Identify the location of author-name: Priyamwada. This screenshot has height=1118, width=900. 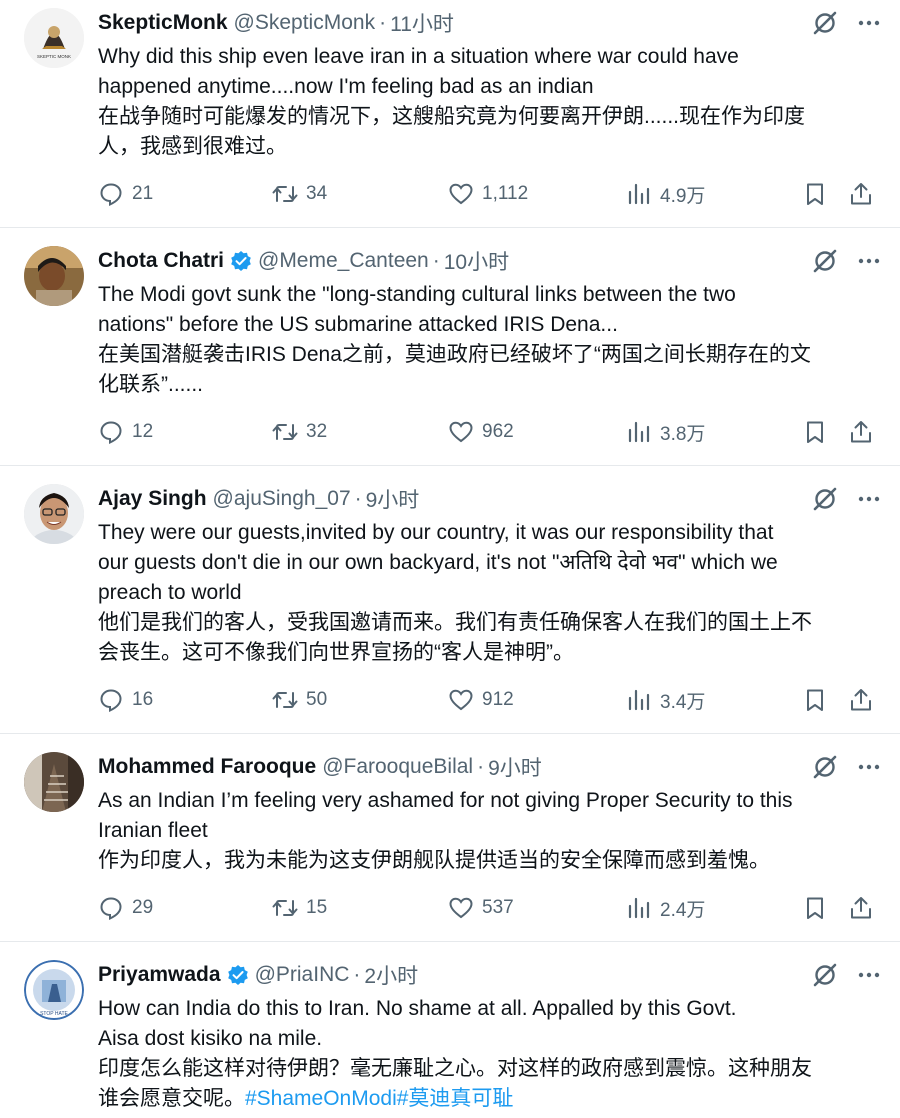
(159, 975).